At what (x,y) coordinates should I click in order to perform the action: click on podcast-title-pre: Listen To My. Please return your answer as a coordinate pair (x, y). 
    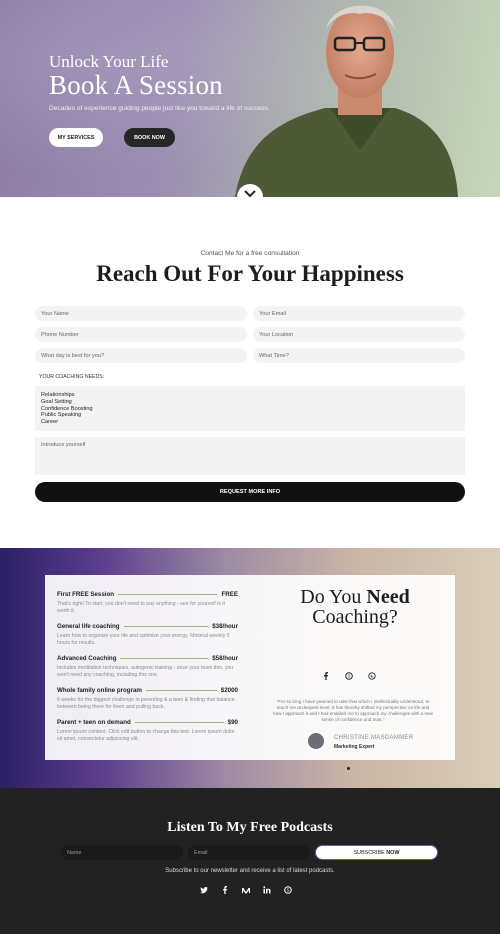
    Looking at the image, I should click on (207, 827).